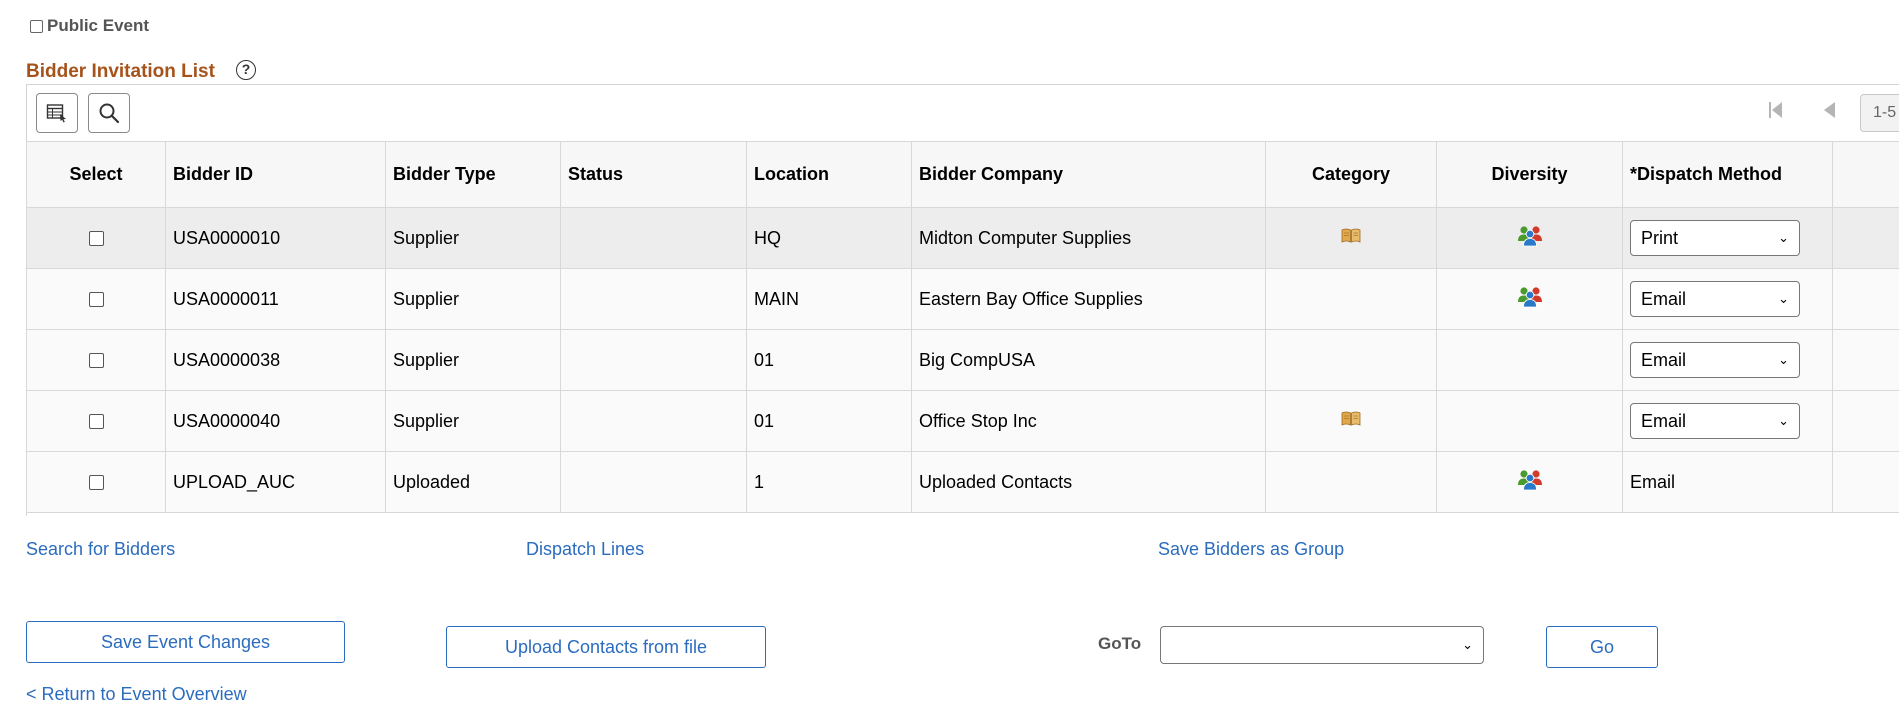 The height and width of the screenshot is (719, 1899). What do you see at coordinates (275, 174) in the screenshot?
I see `col-header-bidder-id: Bidder ID` at bounding box center [275, 174].